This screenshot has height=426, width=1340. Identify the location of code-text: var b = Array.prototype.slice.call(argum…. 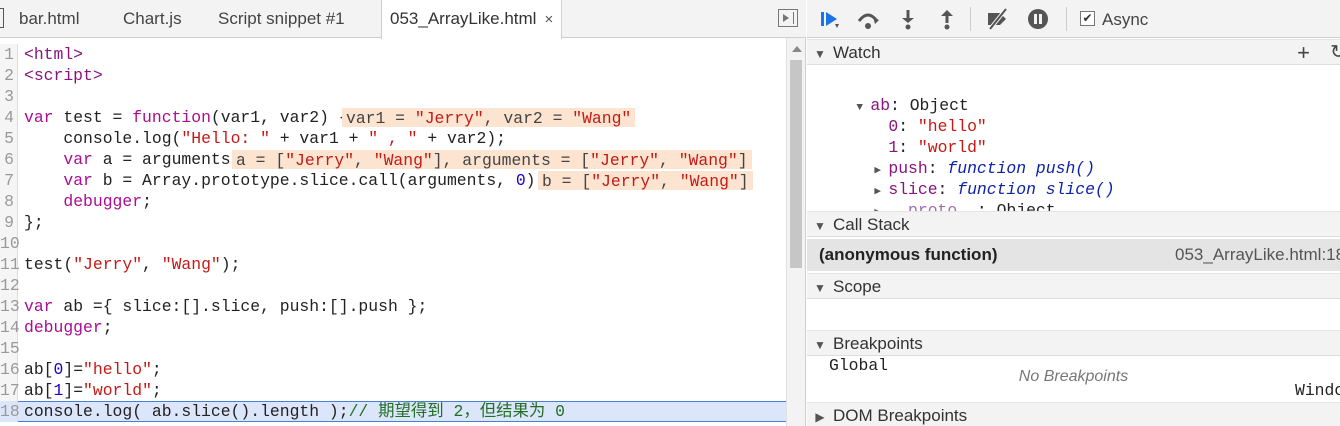
(304, 180).